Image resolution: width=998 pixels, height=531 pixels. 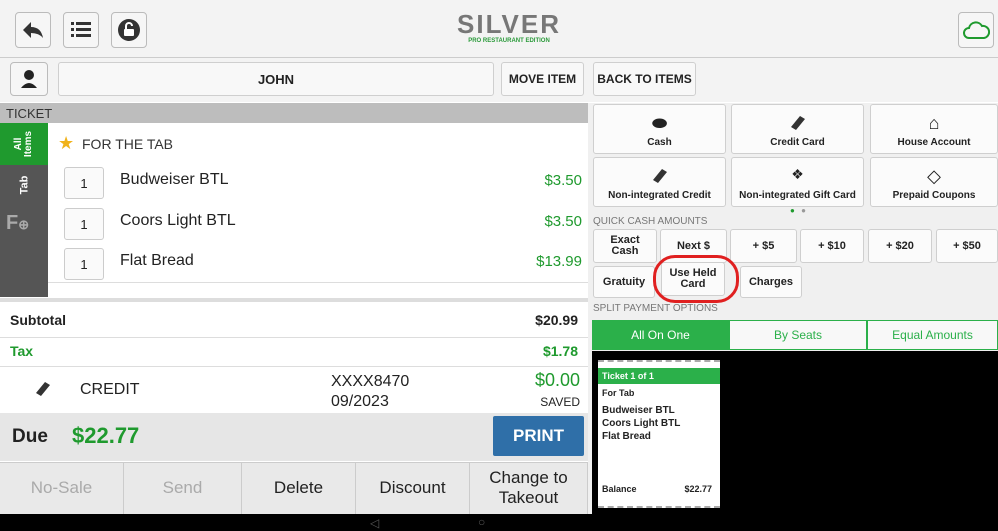 I want to click on send-button: Send, so click(x=183, y=488).